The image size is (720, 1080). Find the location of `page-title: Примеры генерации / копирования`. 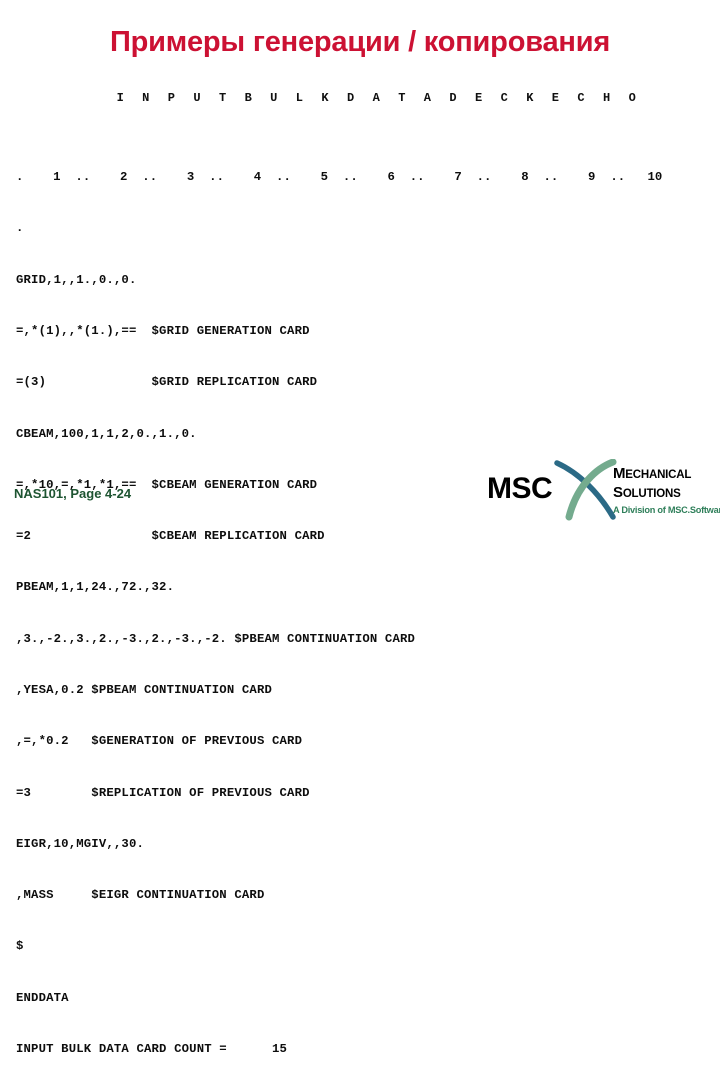

page-title: Примеры генерации / копирования is located at coordinates (360, 42).